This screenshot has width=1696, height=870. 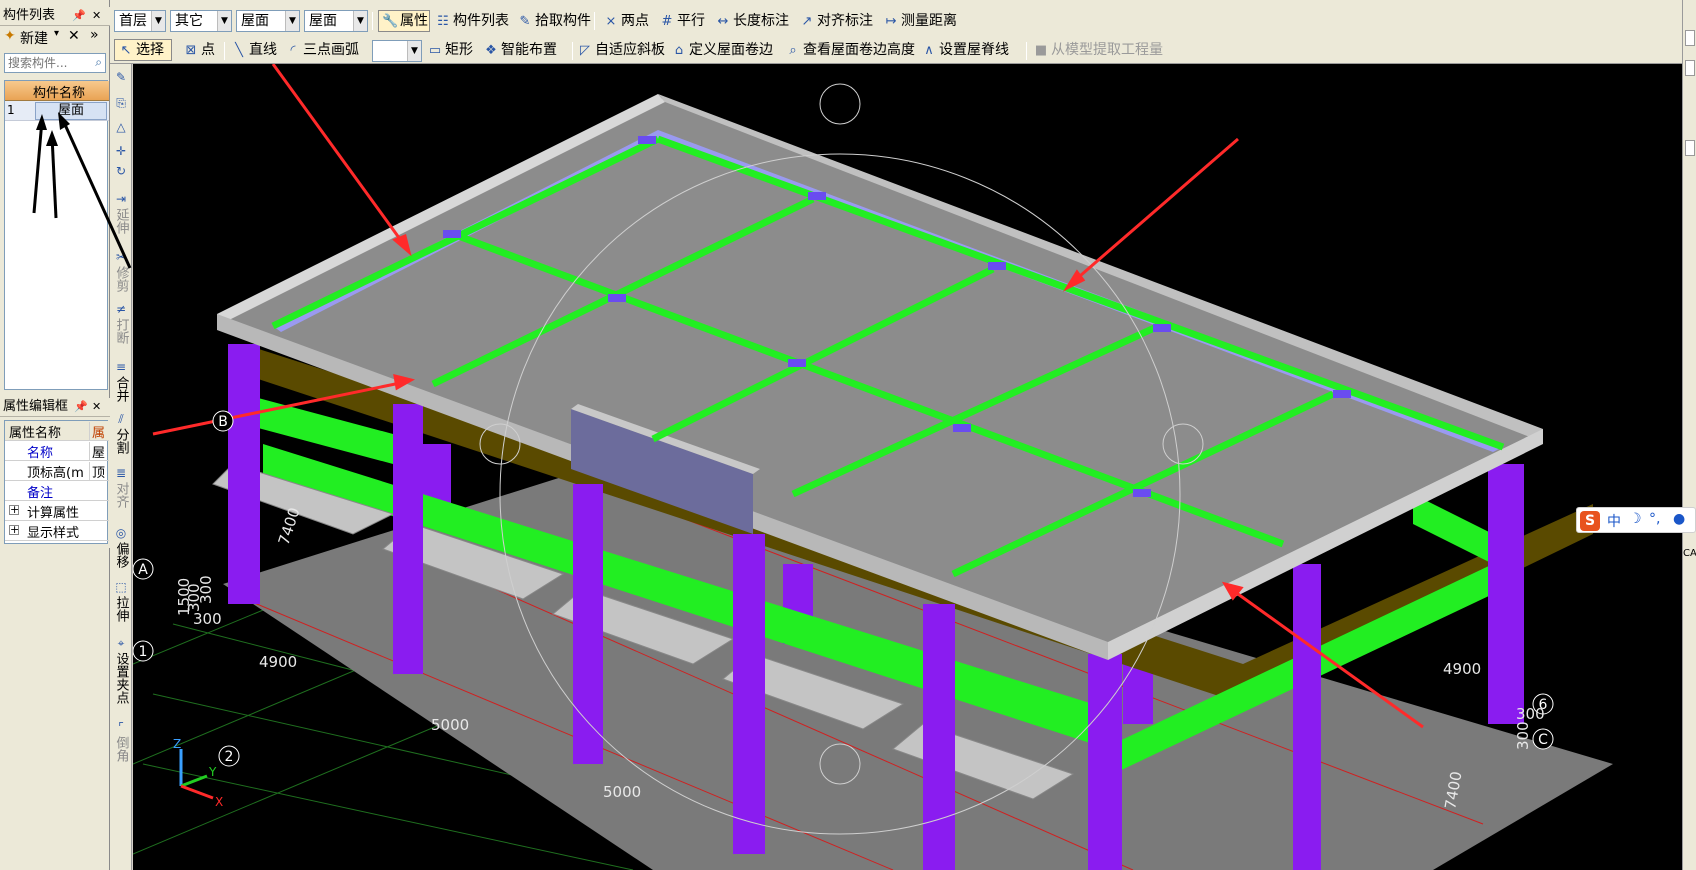 I want to click on split-tool: ⫽ 分割, so click(x=121, y=435).